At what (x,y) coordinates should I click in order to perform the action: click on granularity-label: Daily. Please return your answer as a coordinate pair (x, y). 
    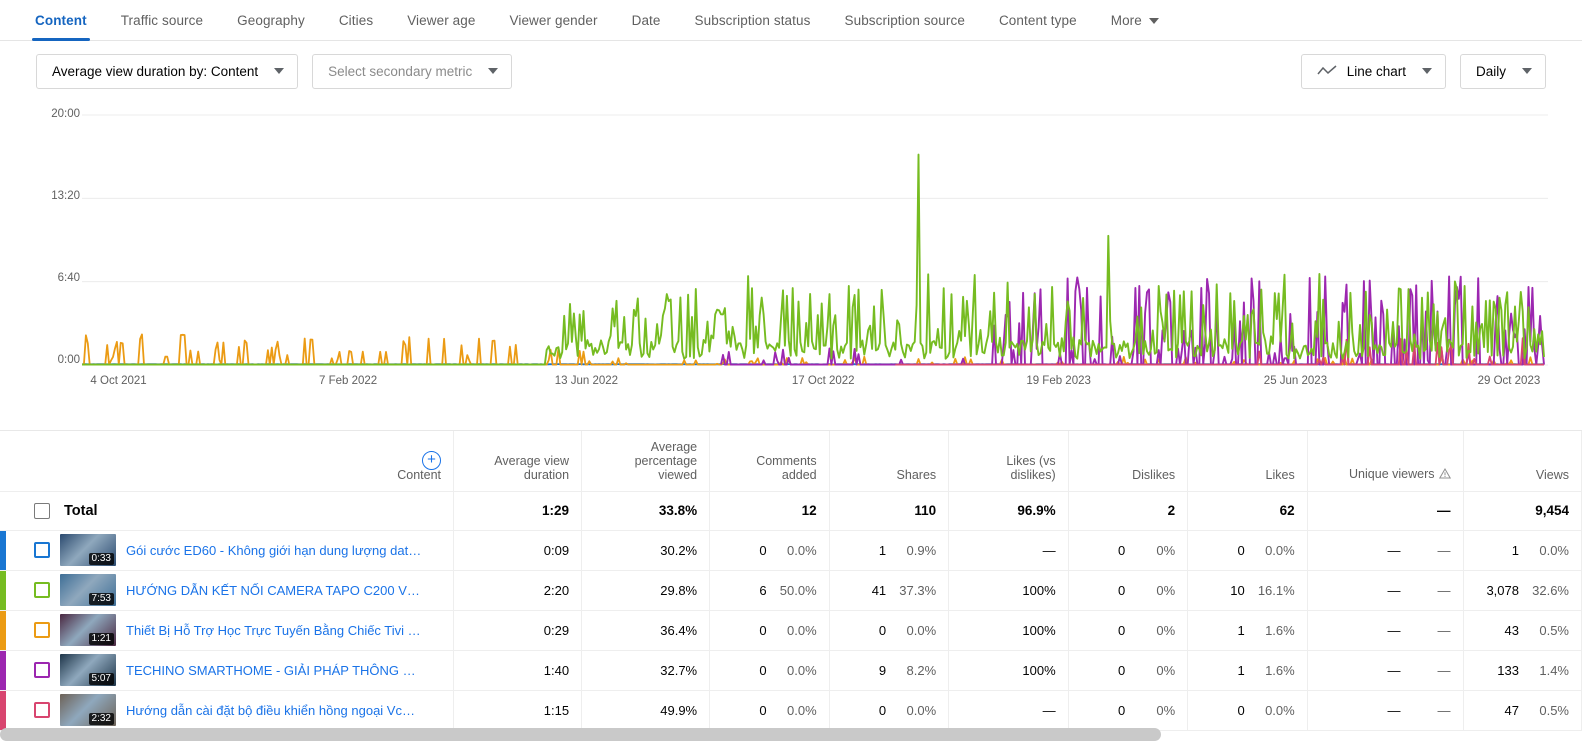
    Looking at the image, I should click on (1490, 71).